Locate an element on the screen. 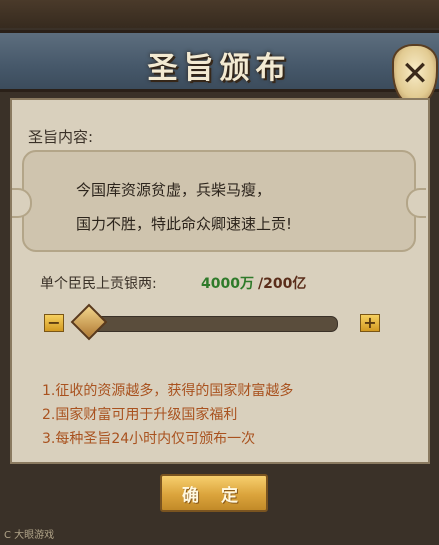 The height and width of the screenshot is (545, 439). dialog-title: 圣旨颁布 is located at coordinates (219, 68).